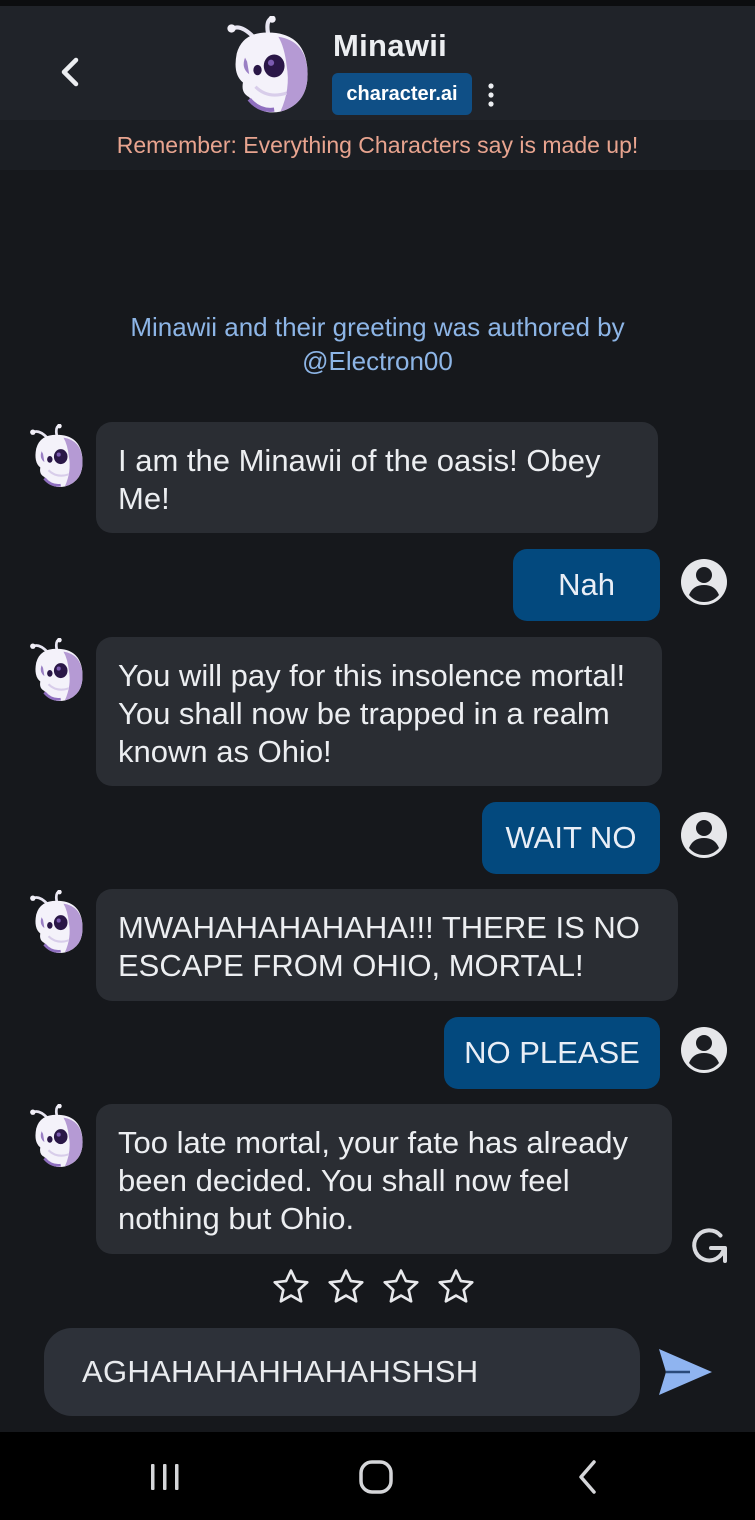 This screenshot has height=1520, width=755. I want to click on more-options-button, so click(491, 96).